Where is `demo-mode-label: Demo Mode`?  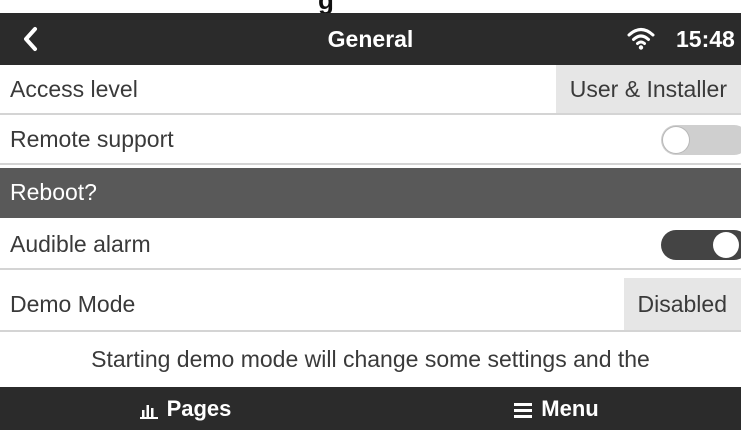 demo-mode-label: Demo Mode is located at coordinates (73, 304).